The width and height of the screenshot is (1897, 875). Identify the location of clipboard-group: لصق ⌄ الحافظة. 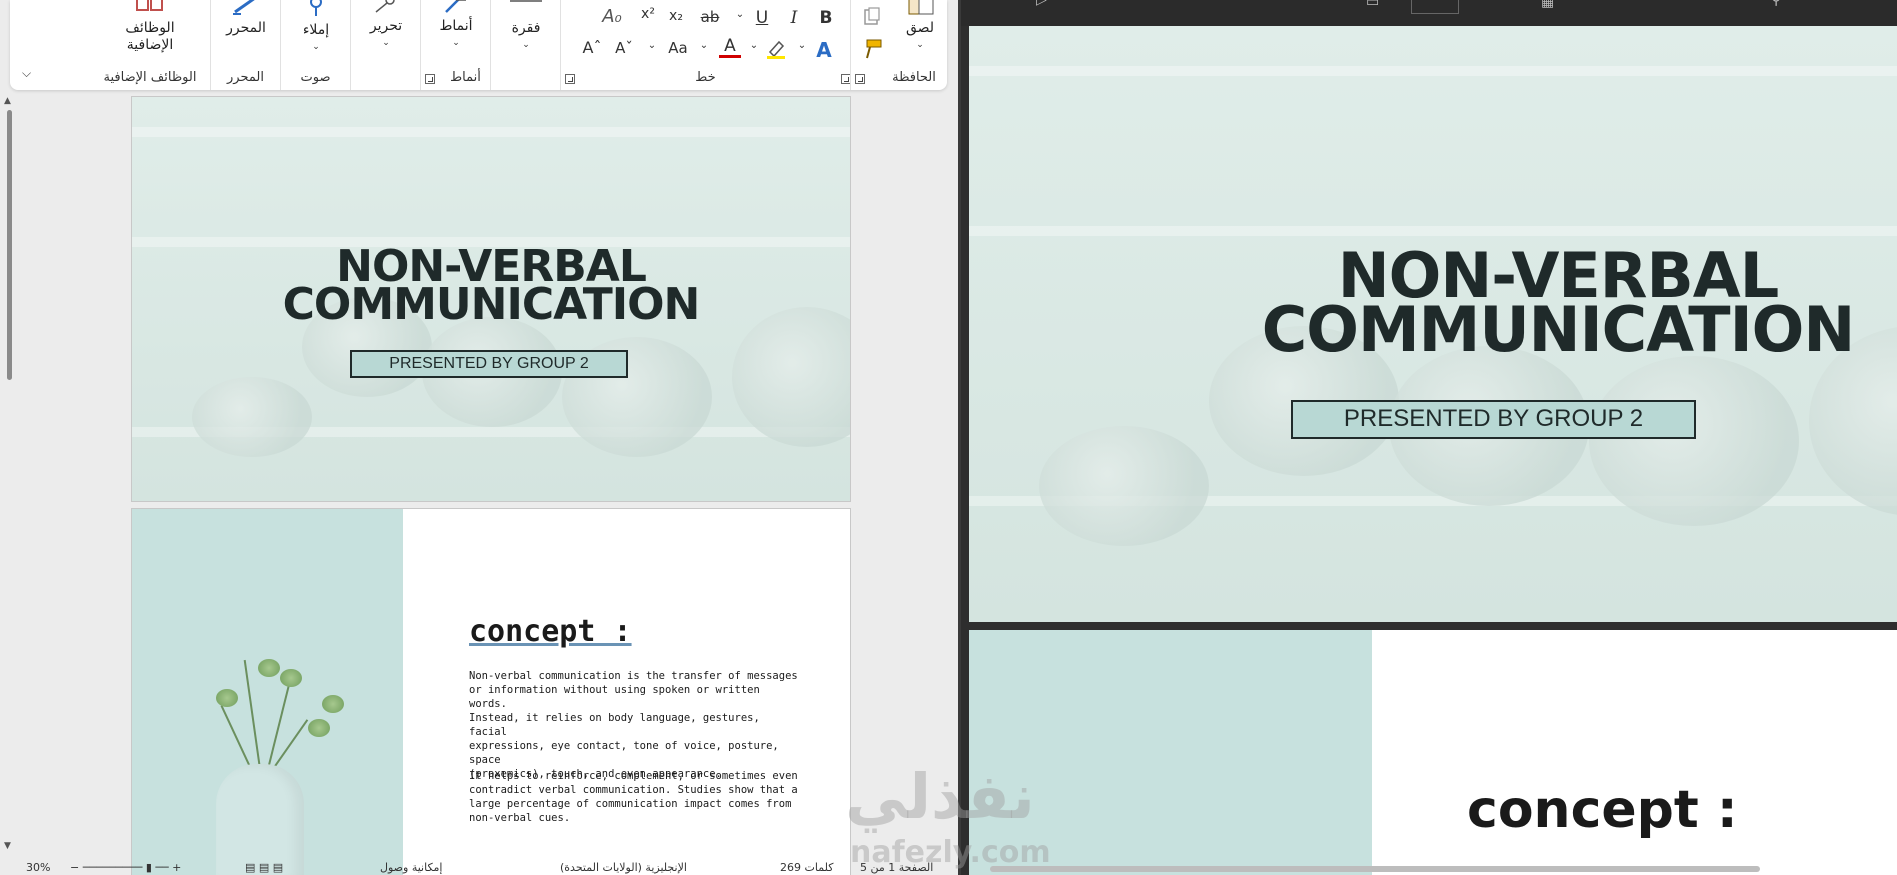
(898, 45).